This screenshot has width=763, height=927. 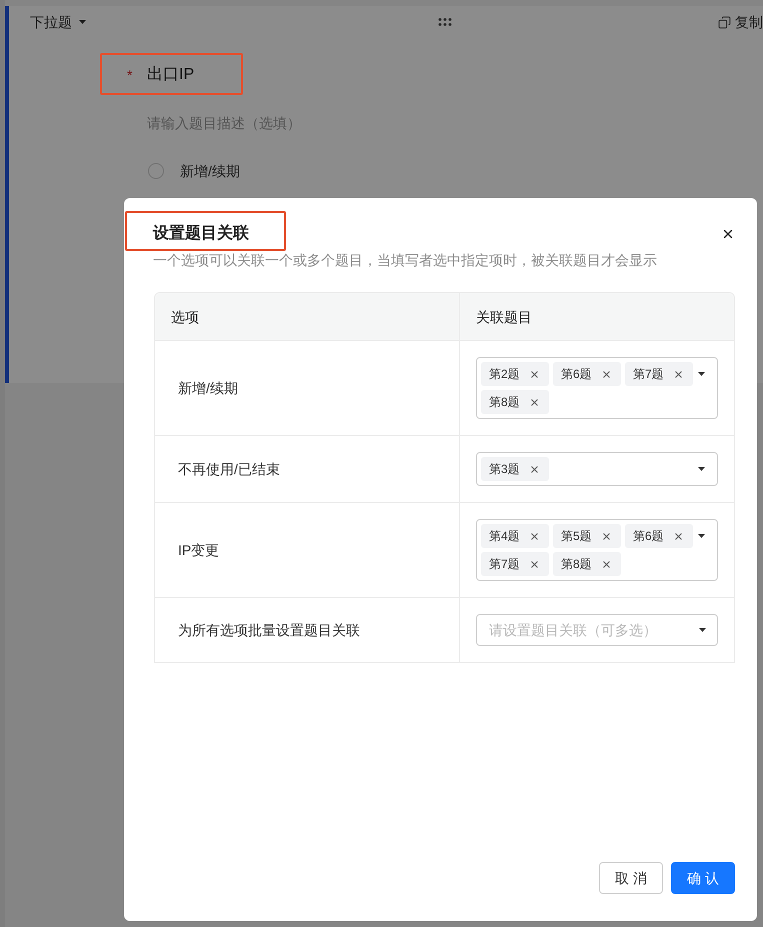 I want to click on question-type-dropdown: 下拉题, so click(x=58, y=22).